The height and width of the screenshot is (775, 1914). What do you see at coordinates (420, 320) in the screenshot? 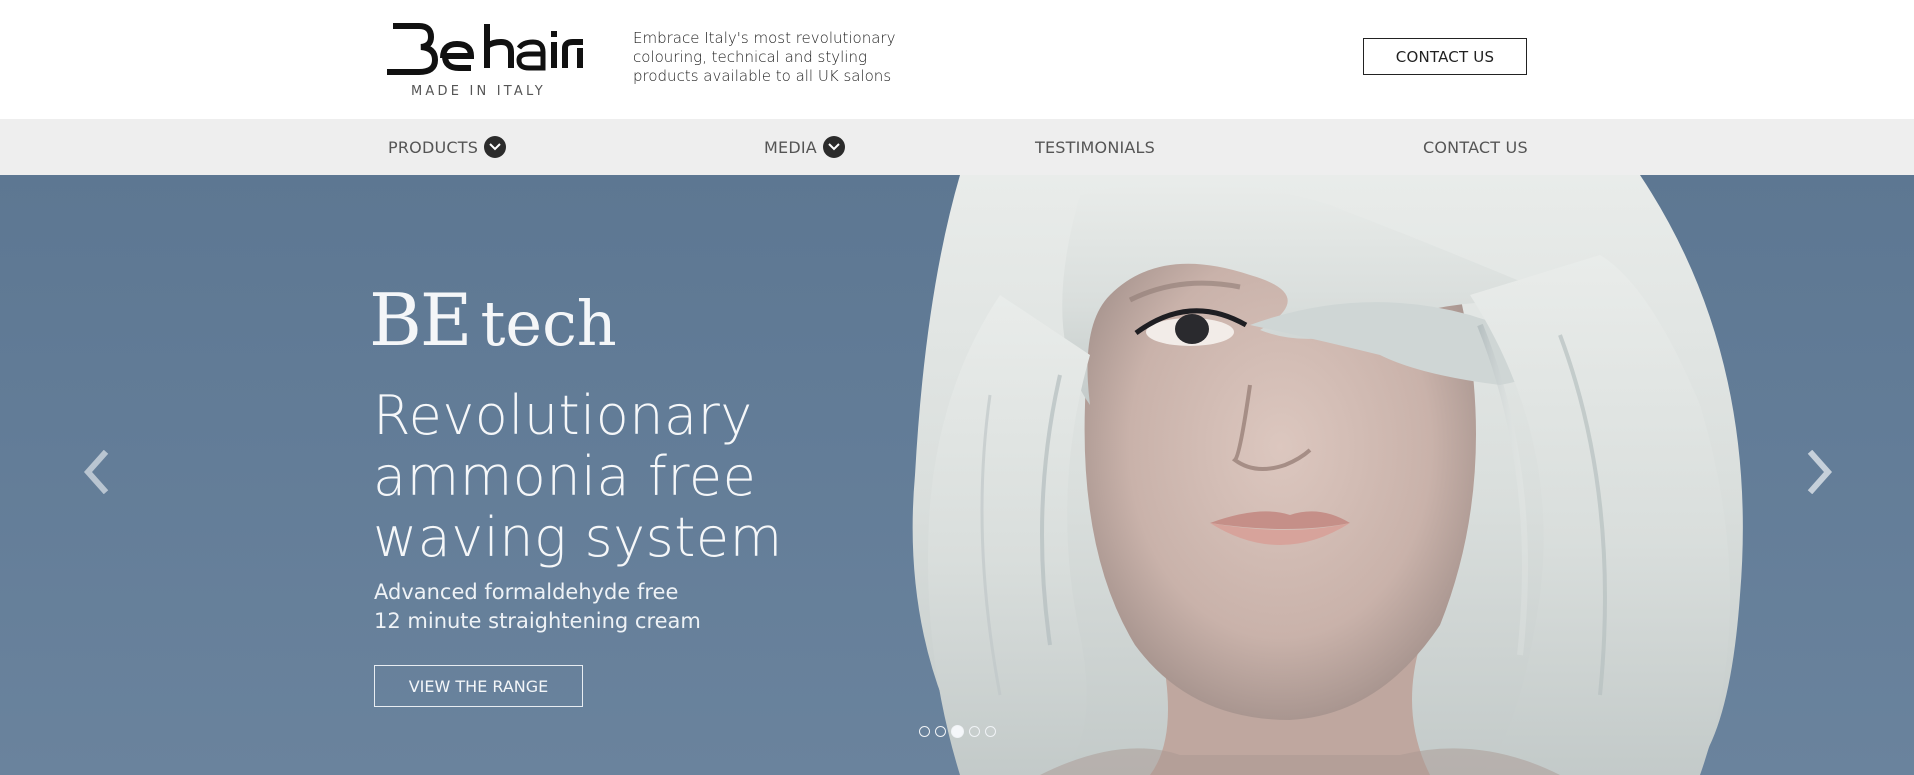
I see `brand-logo-be: BE` at bounding box center [420, 320].